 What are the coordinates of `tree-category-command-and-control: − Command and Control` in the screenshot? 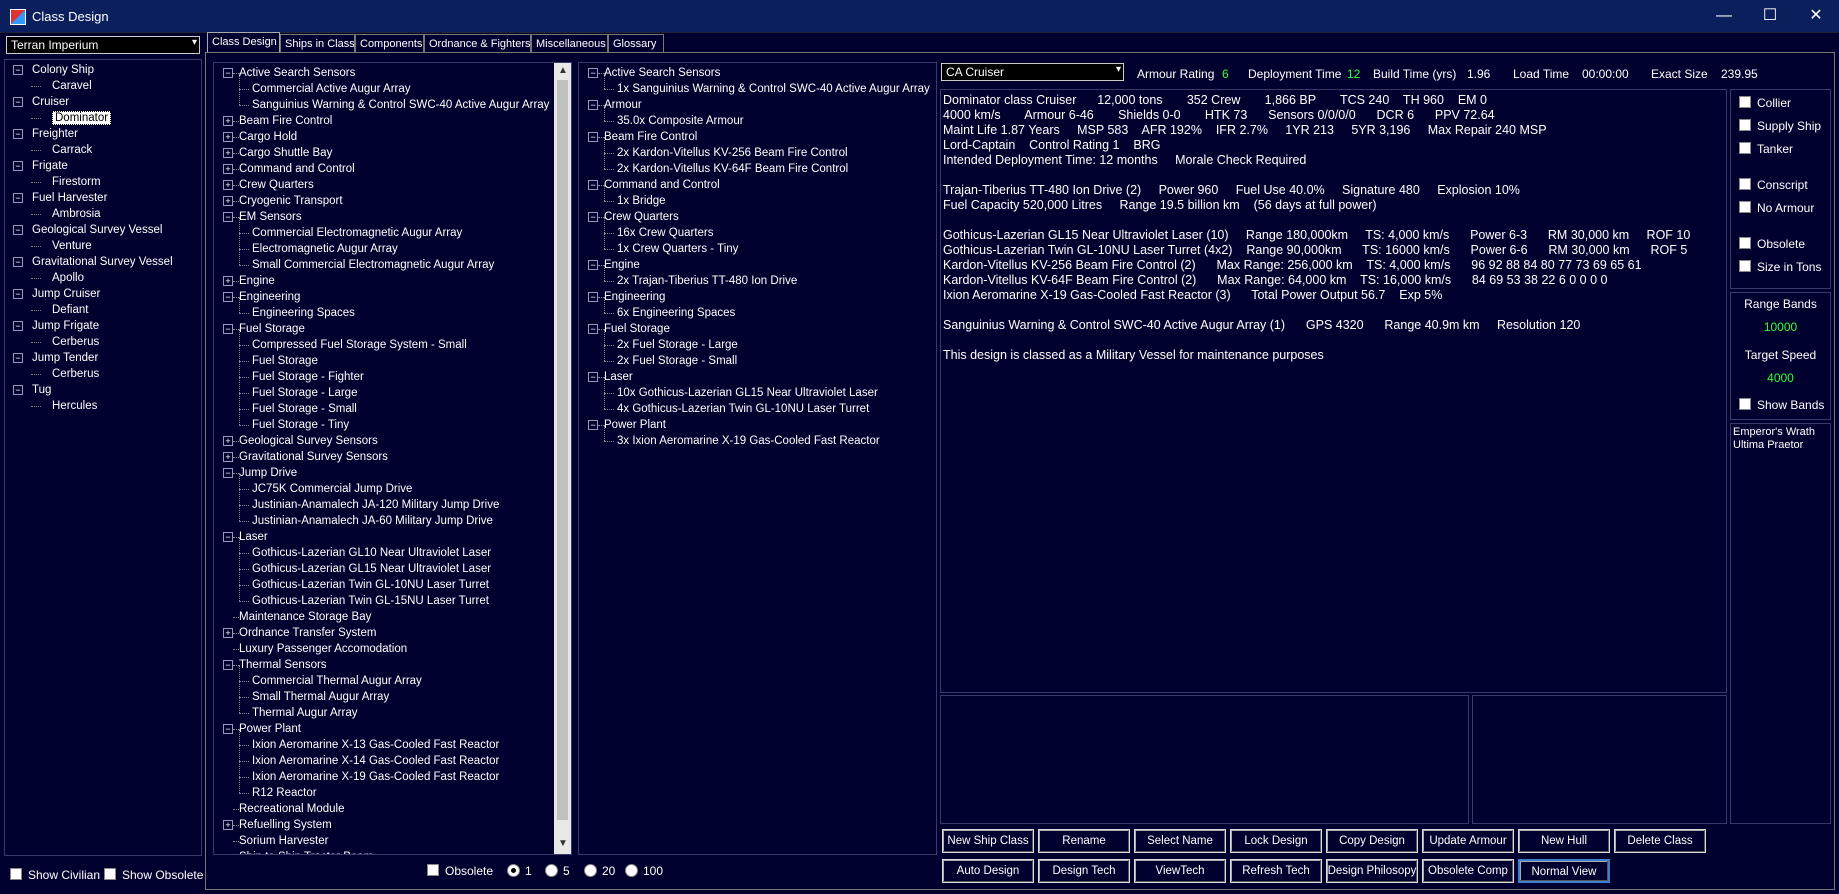 It's located at (654, 185).